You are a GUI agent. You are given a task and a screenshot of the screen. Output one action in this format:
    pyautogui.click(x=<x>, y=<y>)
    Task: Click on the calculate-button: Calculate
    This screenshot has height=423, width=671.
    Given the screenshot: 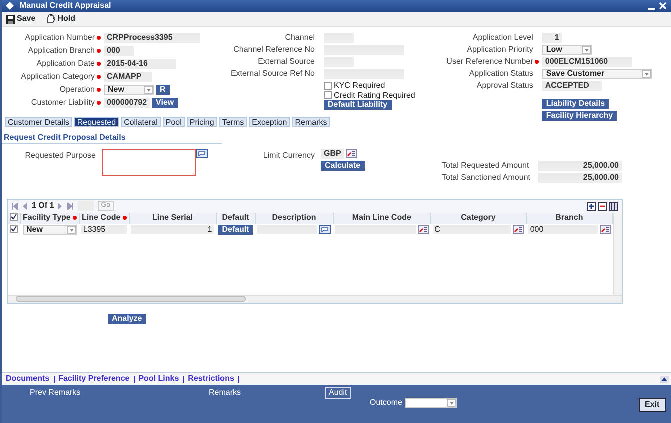 What is the action you would take?
    pyautogui.click(x=343, y=165)
    